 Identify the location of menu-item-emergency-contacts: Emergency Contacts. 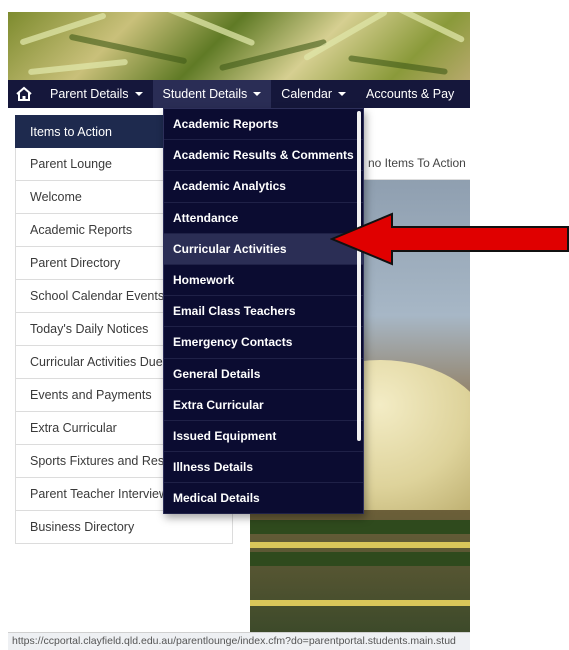
(263, 343).